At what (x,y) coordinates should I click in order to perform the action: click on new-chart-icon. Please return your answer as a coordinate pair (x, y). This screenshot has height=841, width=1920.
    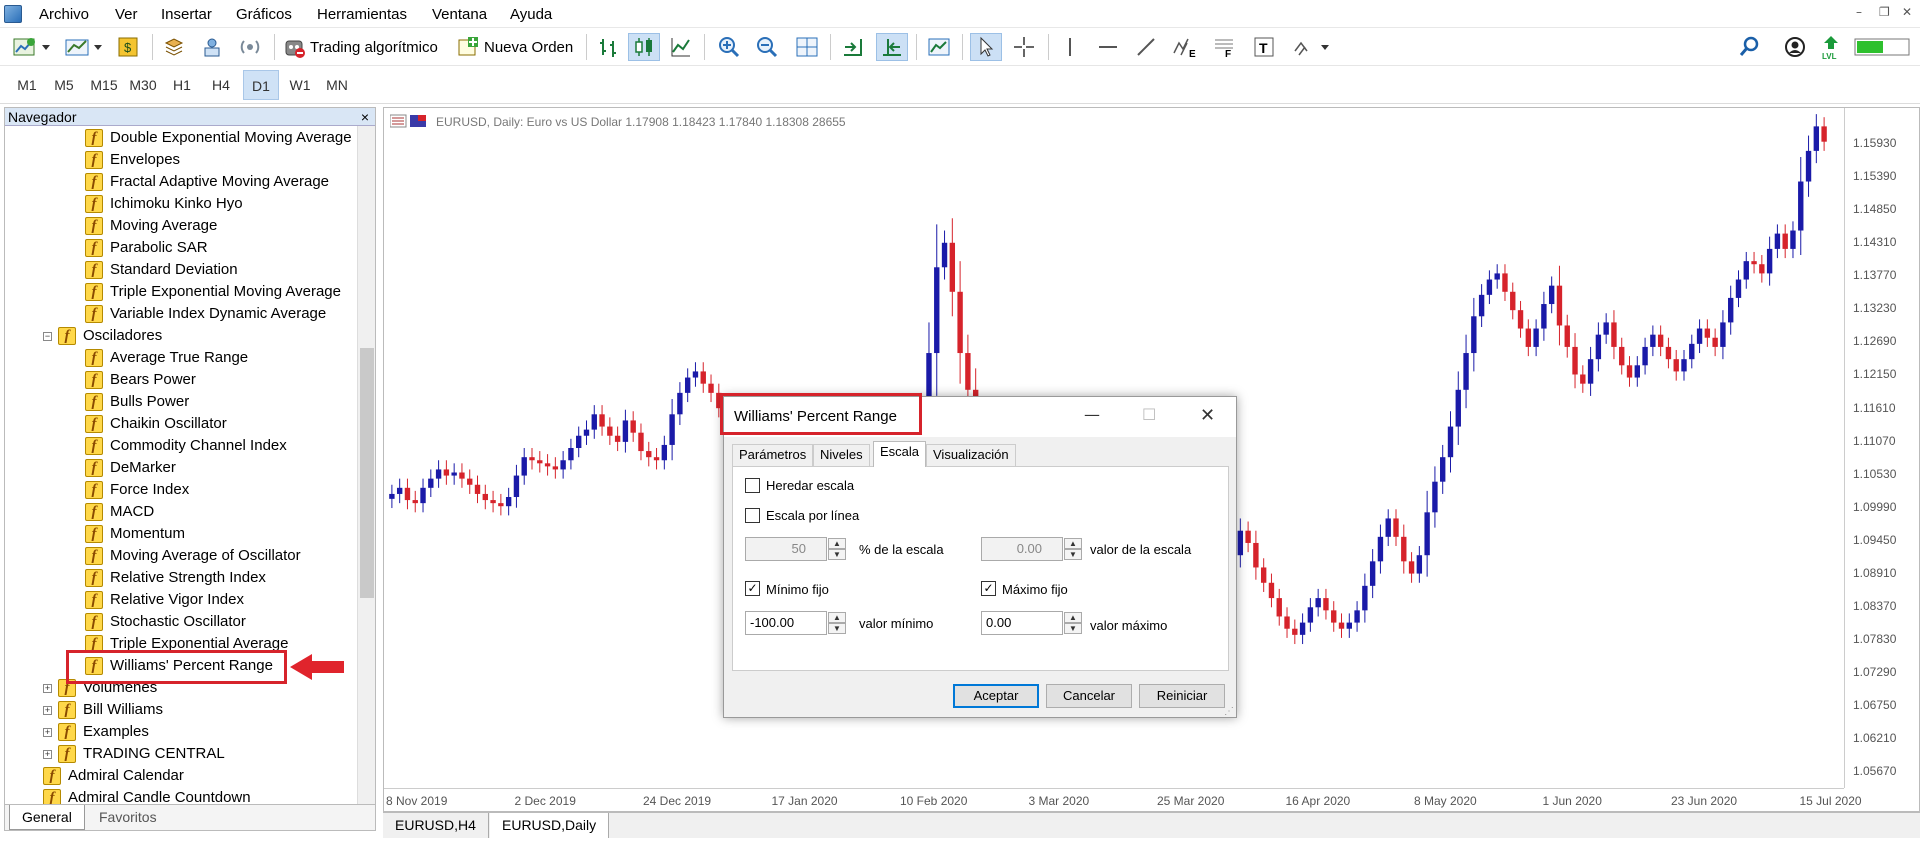
    Looking at the image, I should click on (32, 47).